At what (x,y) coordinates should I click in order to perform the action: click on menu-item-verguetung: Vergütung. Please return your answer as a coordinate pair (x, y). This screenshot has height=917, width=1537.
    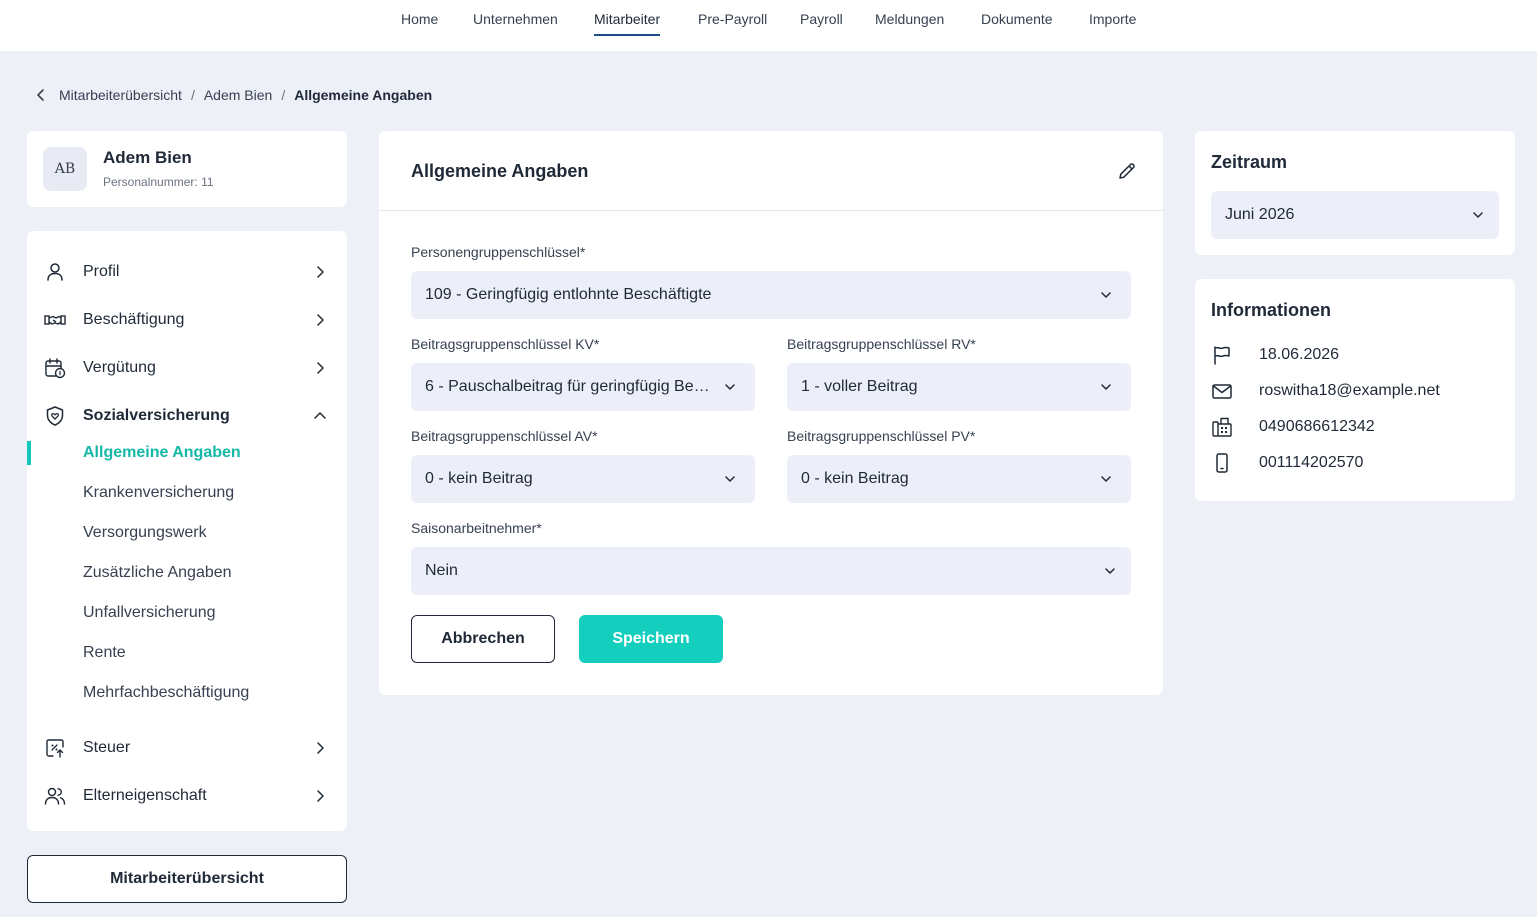
    Looking at the image, I should click on (187, 368).